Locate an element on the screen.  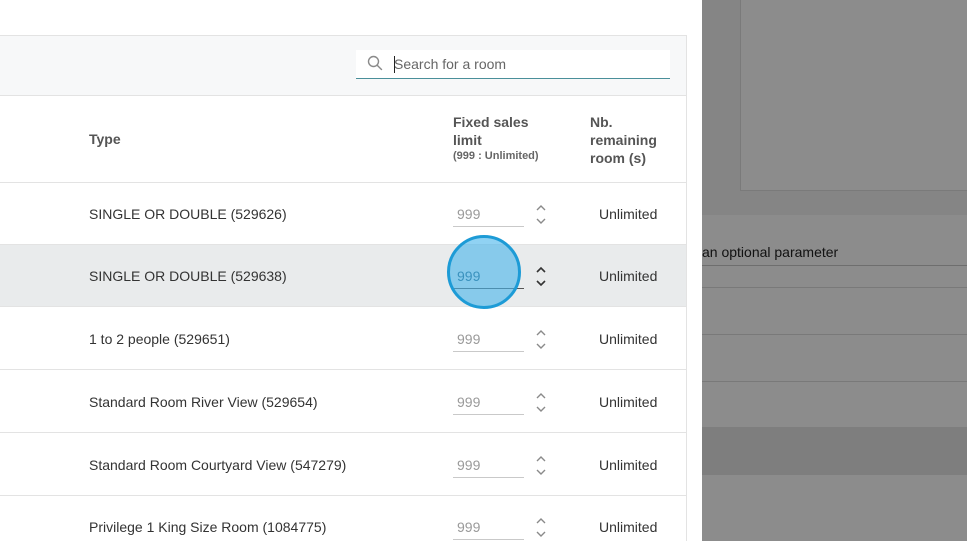
search-box is located at coordinates (513, 64).